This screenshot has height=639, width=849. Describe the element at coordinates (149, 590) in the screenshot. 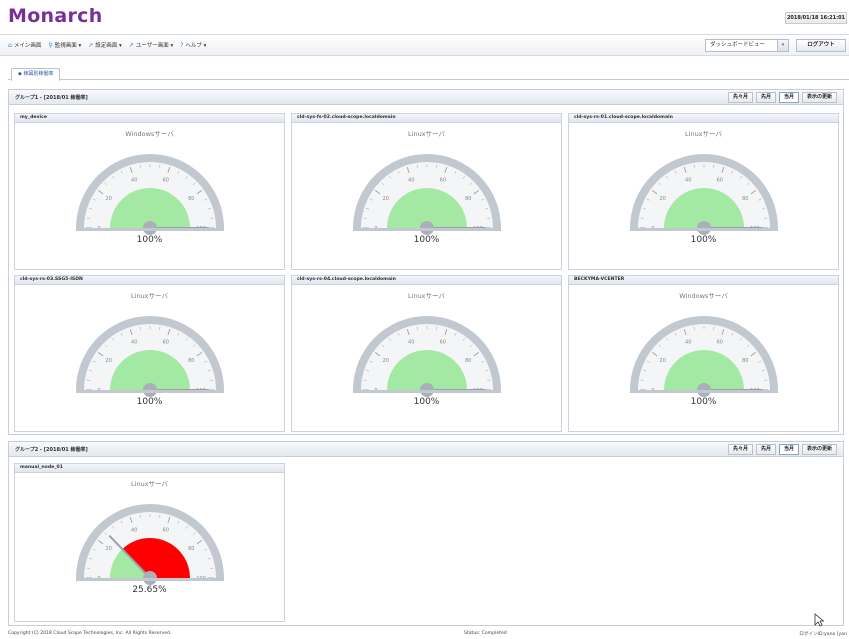

I see `gauge-value: 25.65%` at that location.